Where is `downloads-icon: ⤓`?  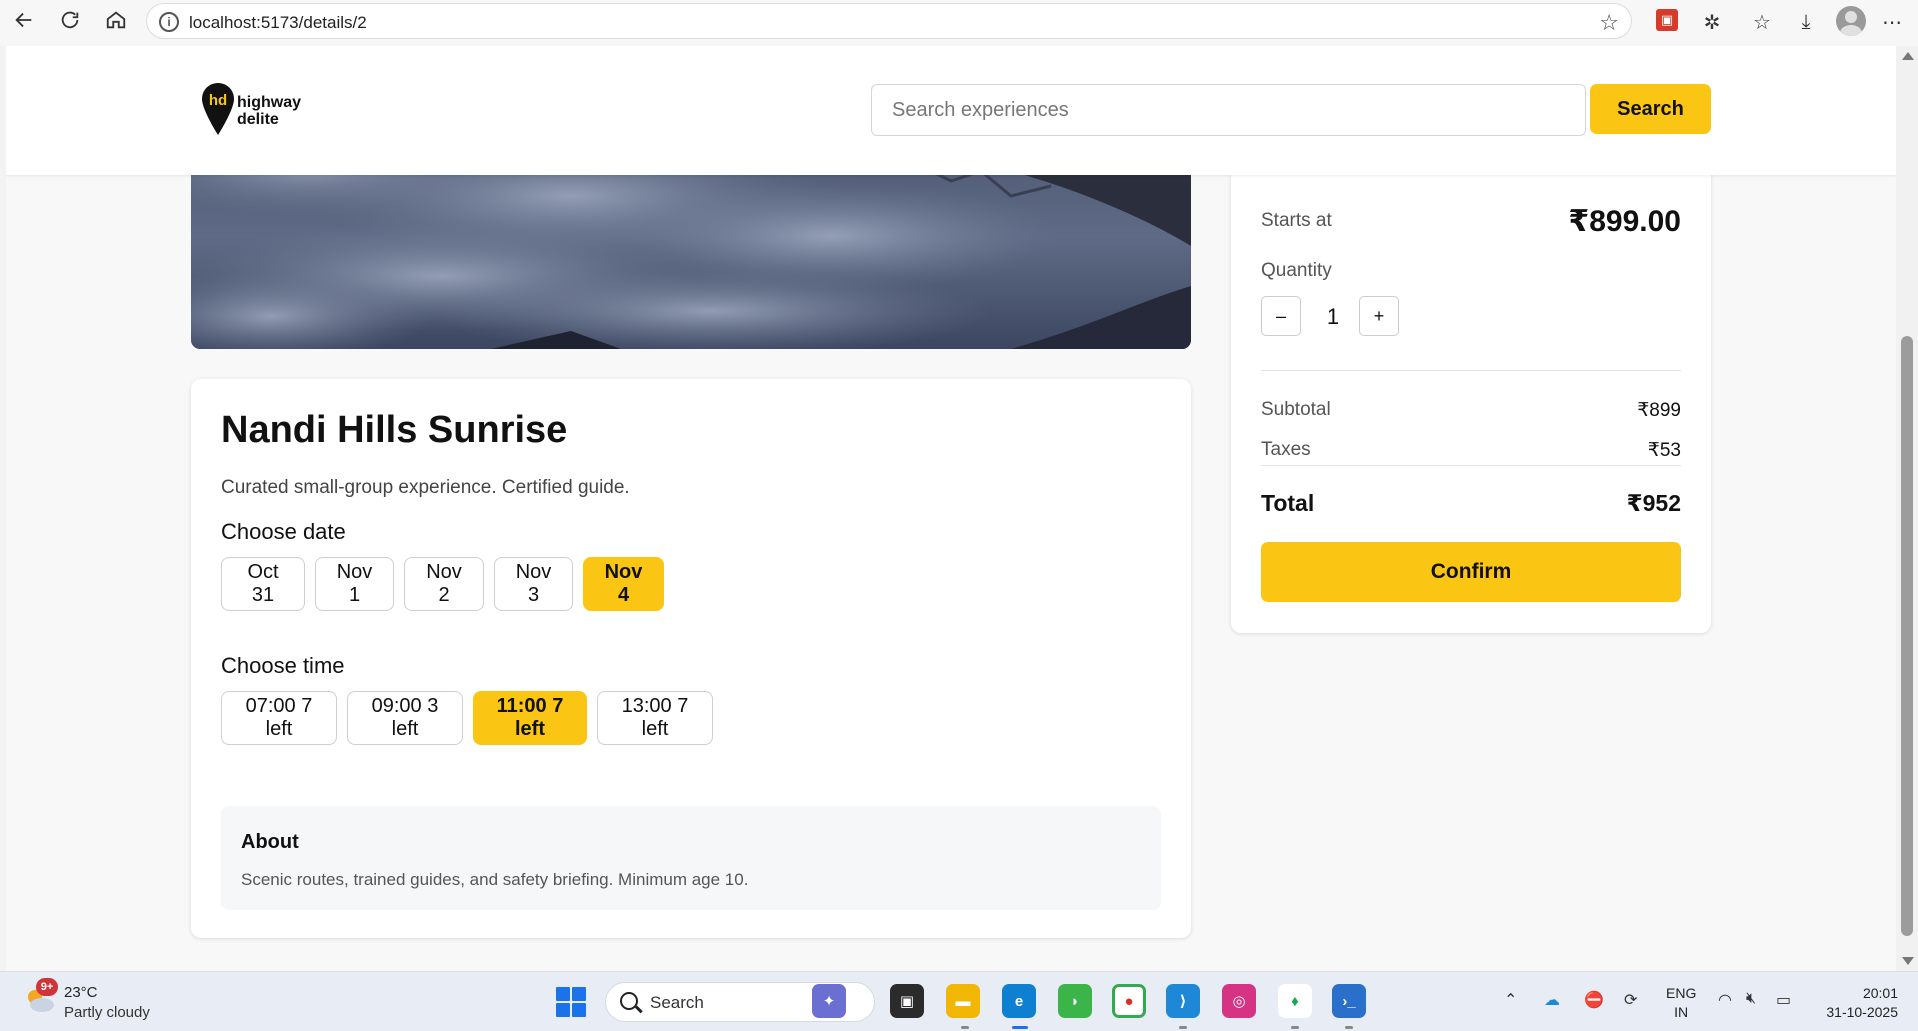 downloads-icon: ⤓ is located at coordinates (1806, 22).